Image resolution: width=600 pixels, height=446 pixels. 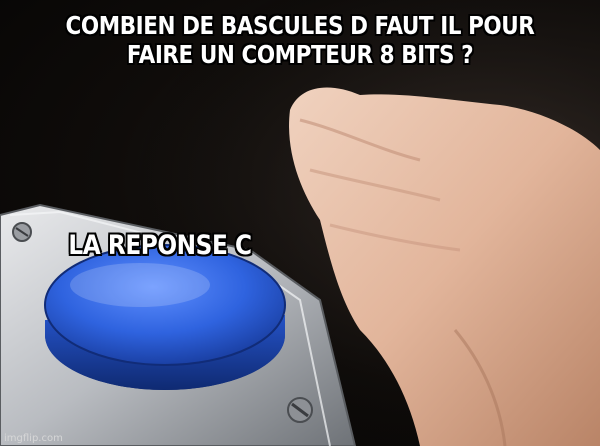 I want to click on button-caption: LA REPONSE C, so click(x=160, y=245).